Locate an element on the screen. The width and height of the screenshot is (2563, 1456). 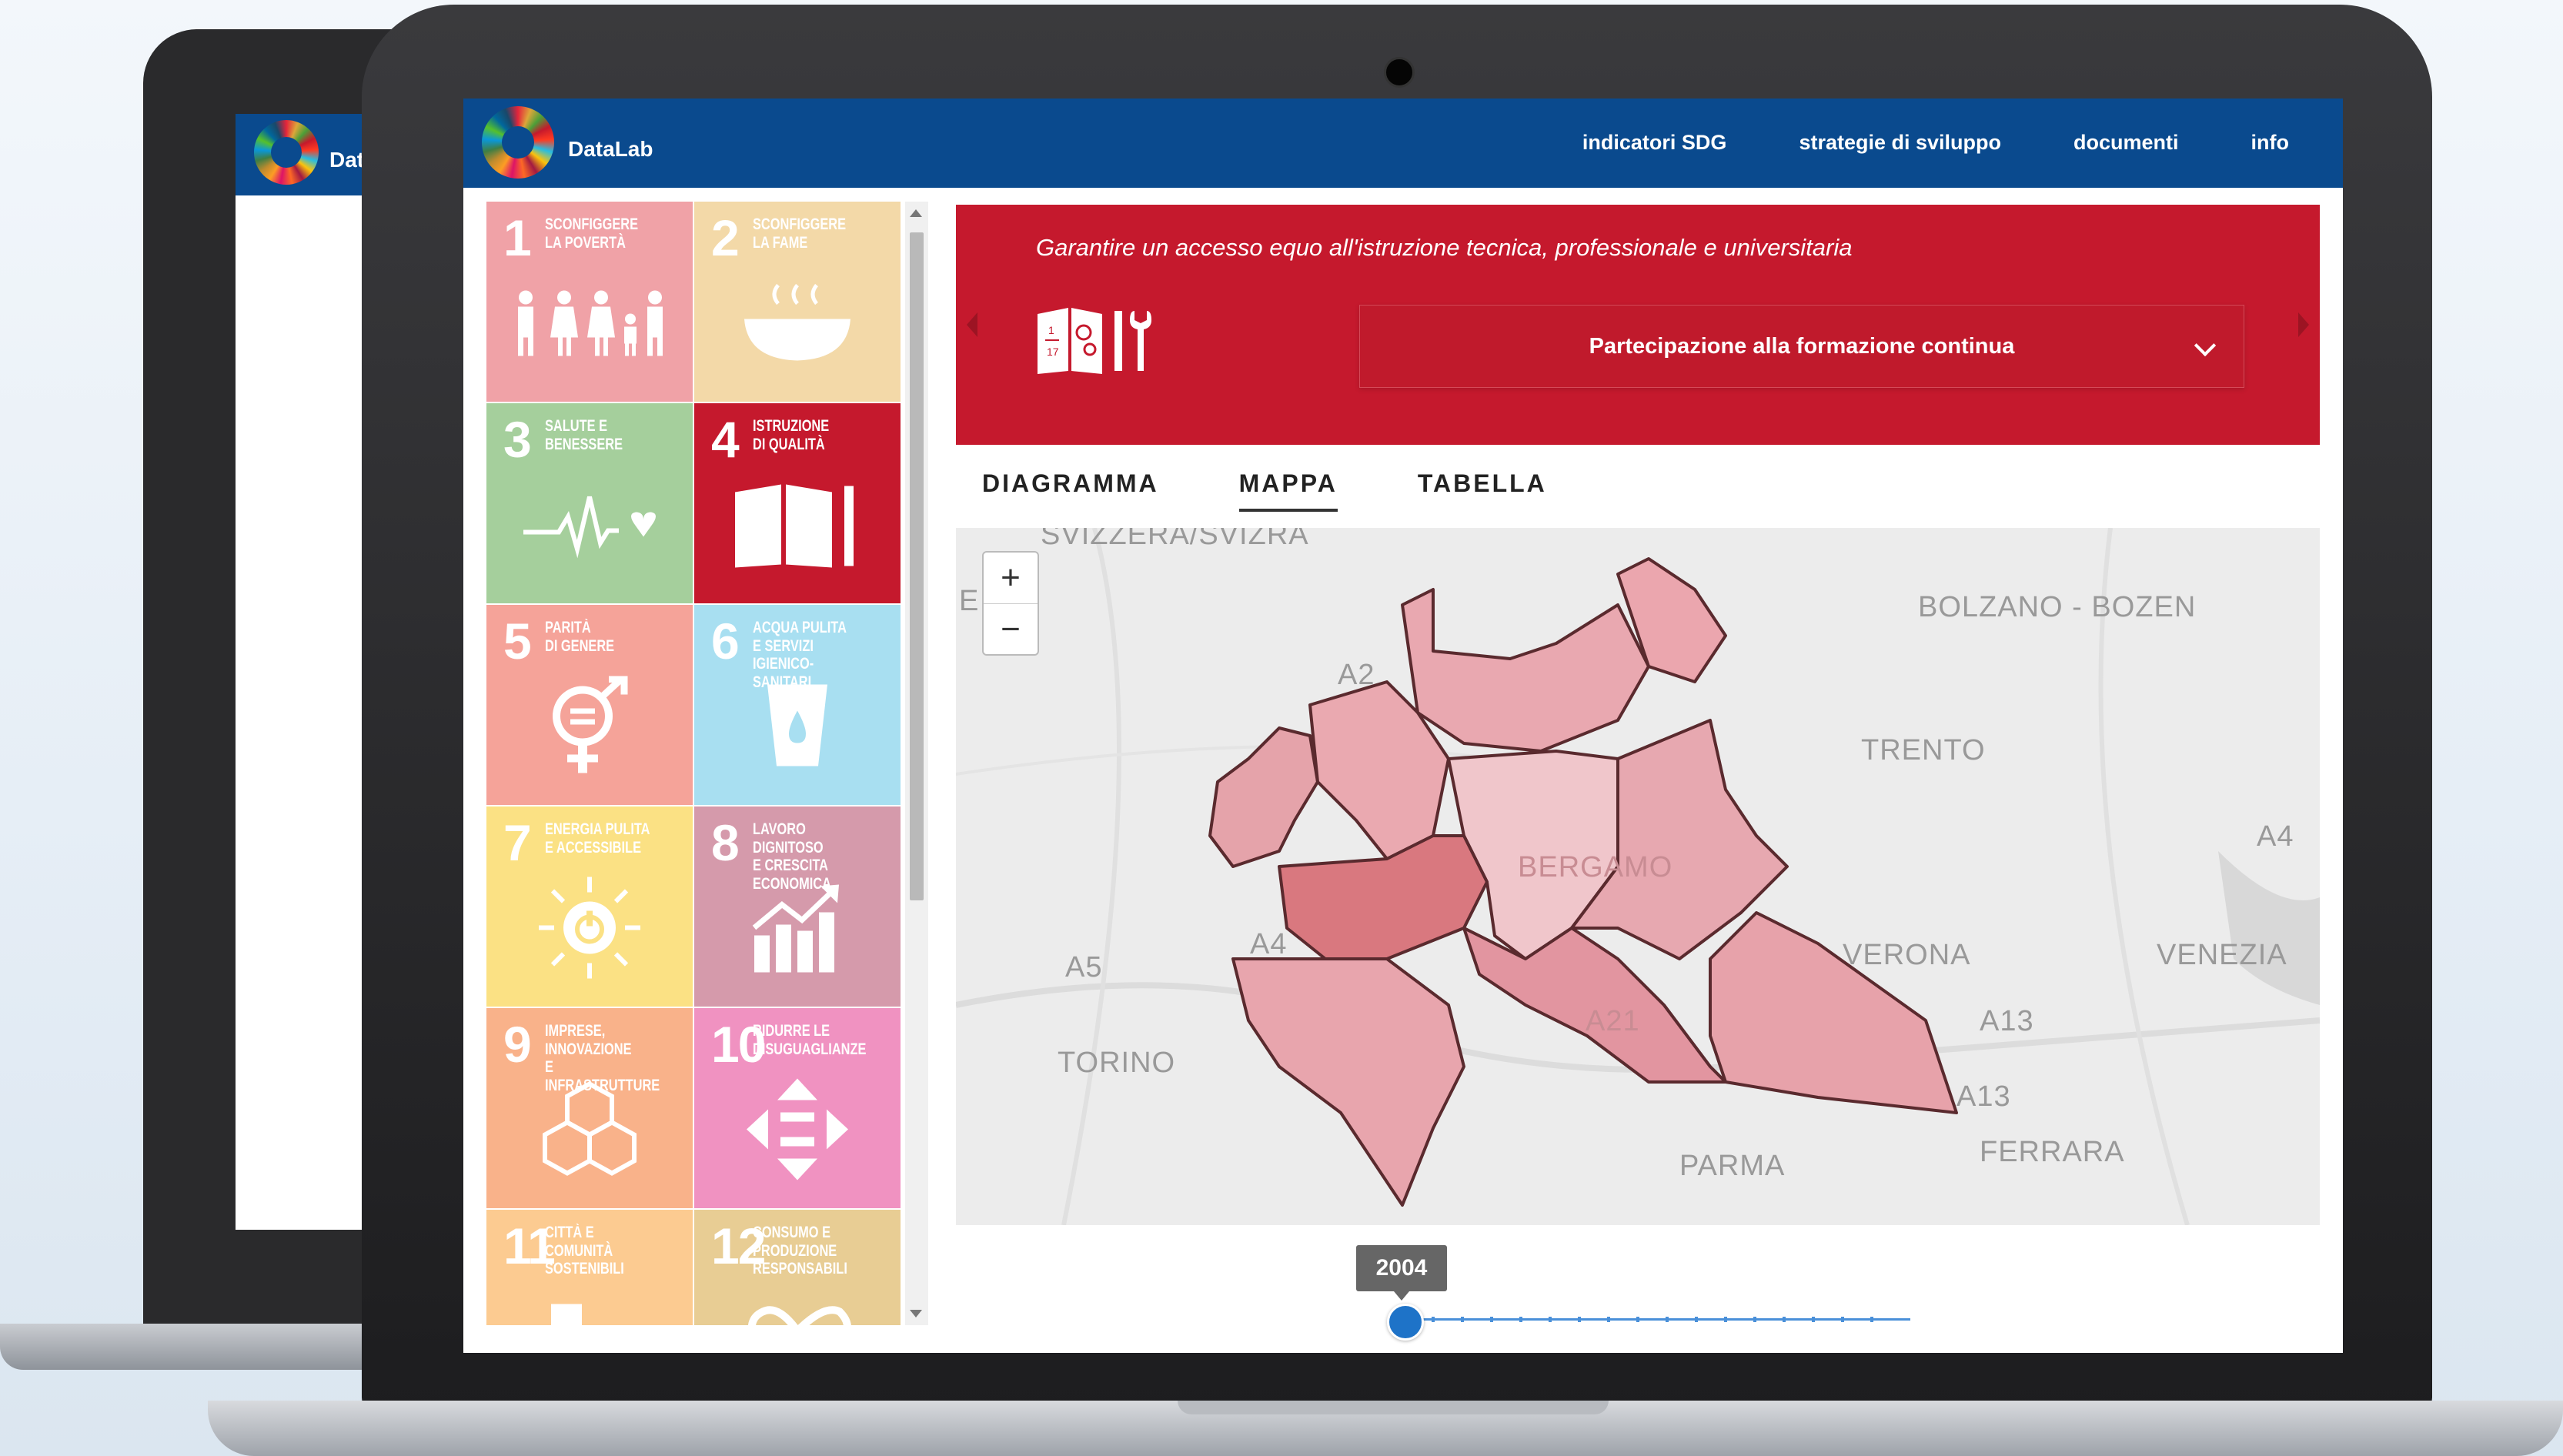
sdg-goal-number: 8 is located at coordinates (725, 843).